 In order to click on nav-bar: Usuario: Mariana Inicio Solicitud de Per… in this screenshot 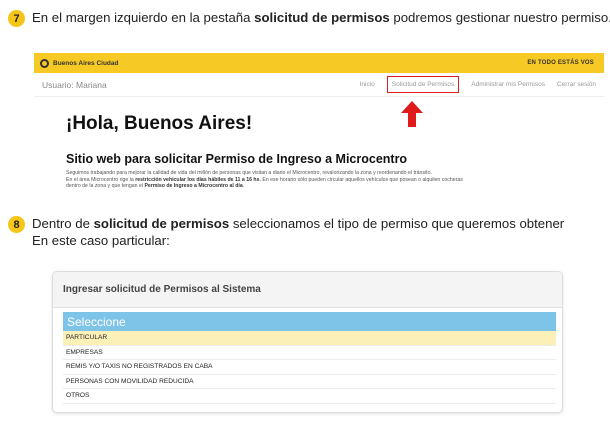, I will do `click(319, 85)`.